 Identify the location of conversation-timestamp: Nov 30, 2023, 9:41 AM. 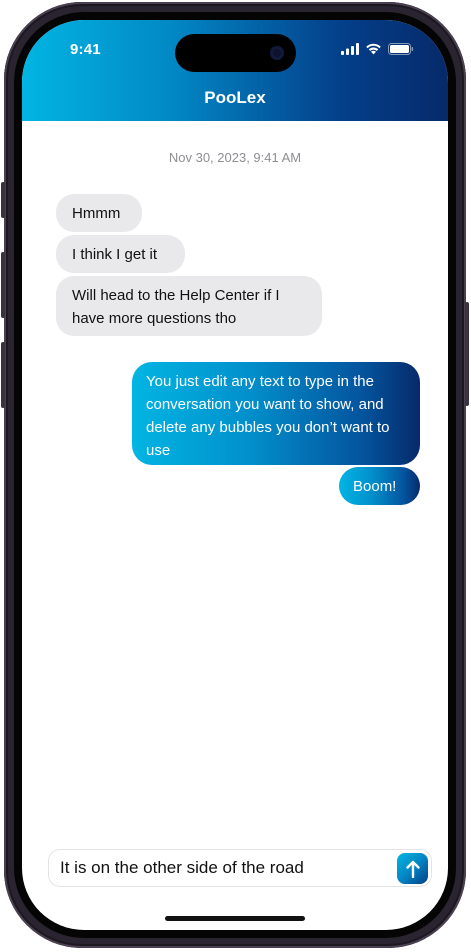
(235, 157).